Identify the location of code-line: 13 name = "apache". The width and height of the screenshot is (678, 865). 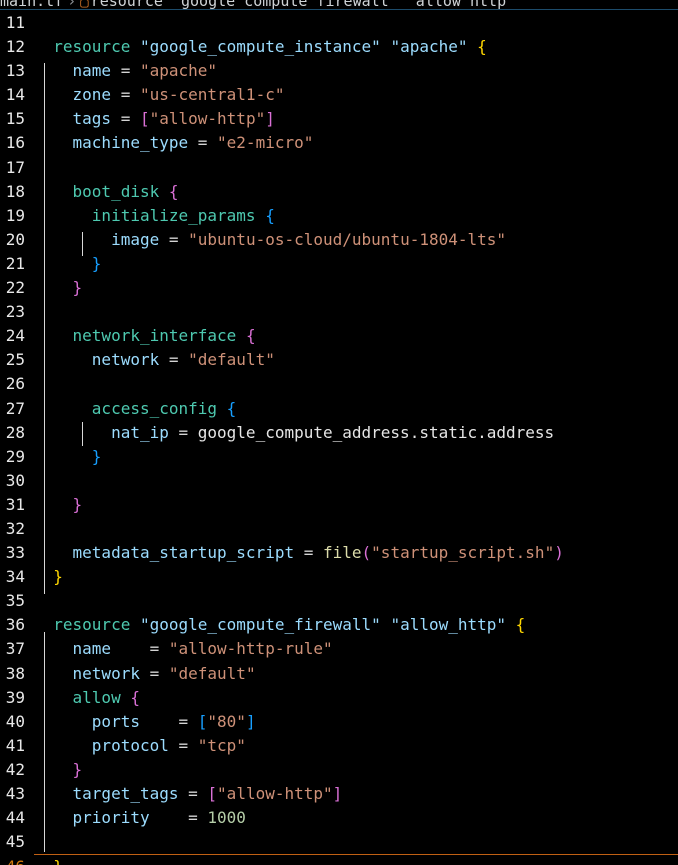
(339, 71).